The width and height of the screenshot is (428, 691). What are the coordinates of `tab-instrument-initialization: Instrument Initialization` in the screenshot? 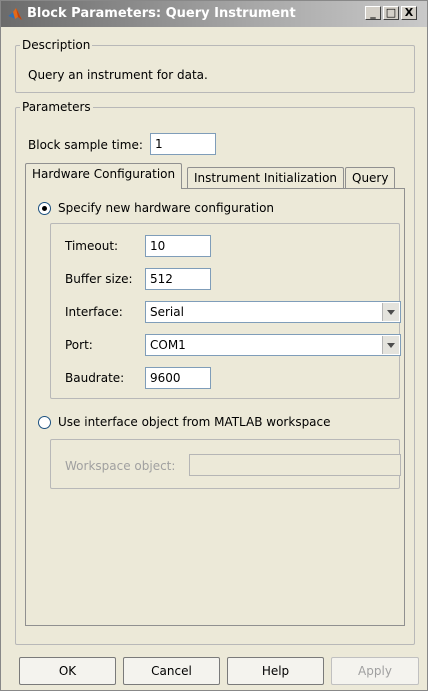 It's located at (266, 178).